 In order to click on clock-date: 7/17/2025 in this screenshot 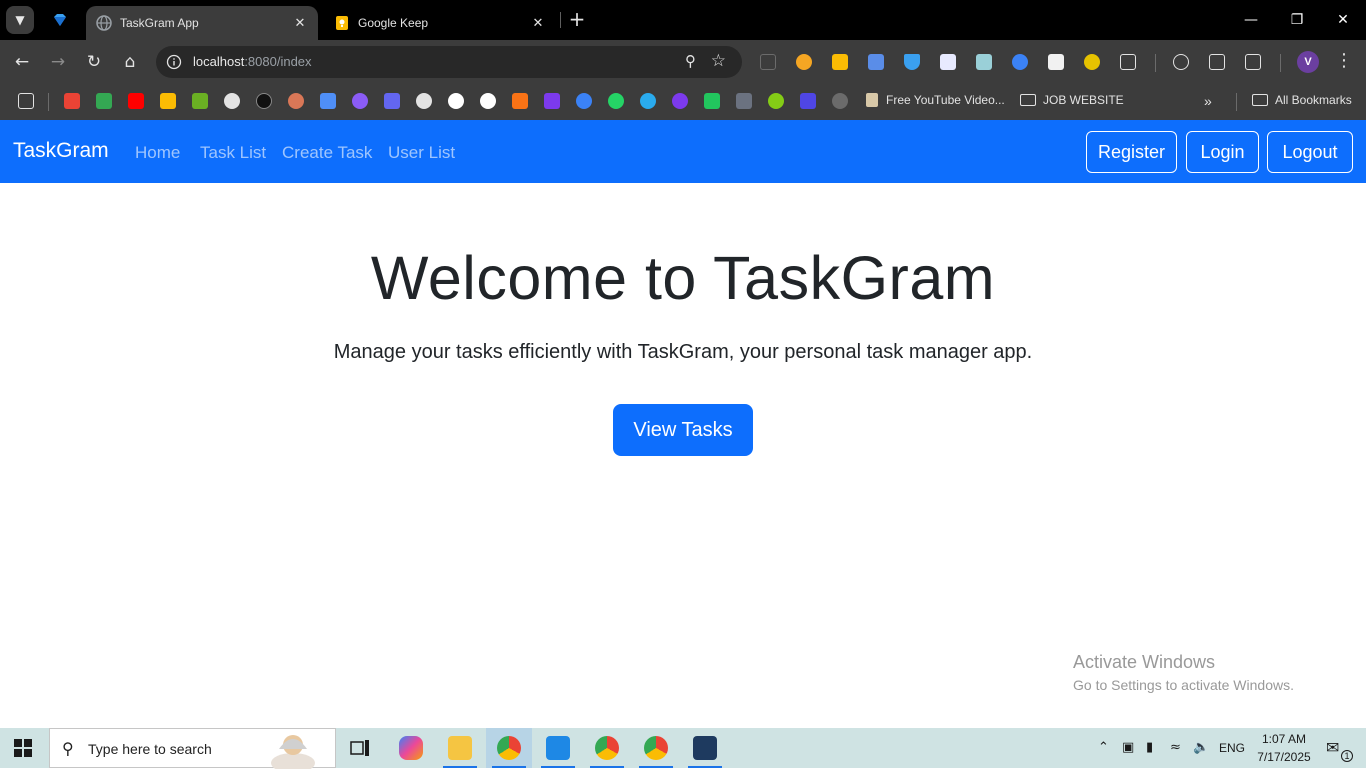, I will do `click(1284, 757)`.